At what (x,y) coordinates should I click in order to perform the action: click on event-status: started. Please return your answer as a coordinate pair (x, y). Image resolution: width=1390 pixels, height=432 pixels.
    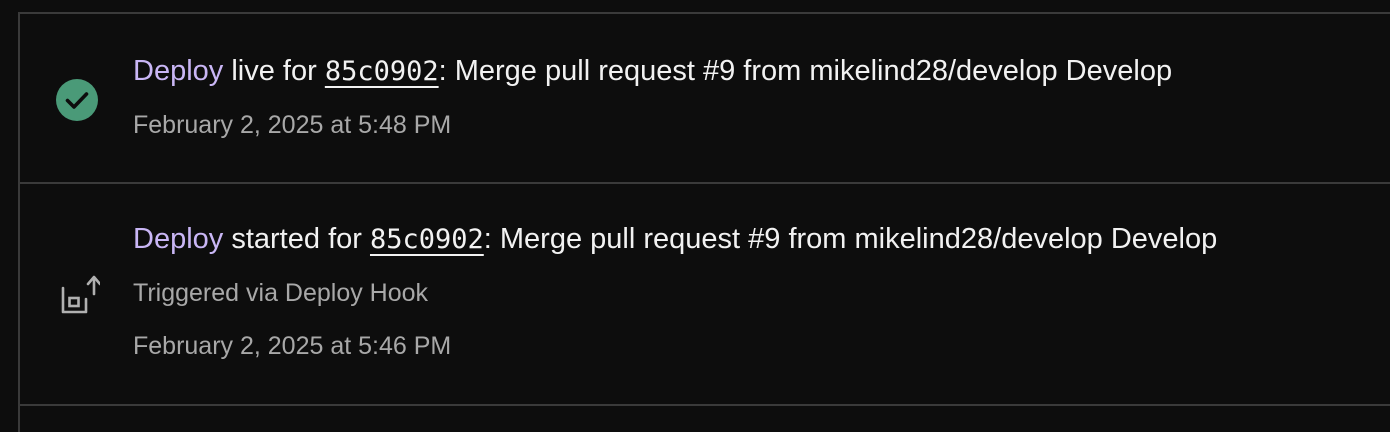
    Looking at the image, I should click on (276, 239).